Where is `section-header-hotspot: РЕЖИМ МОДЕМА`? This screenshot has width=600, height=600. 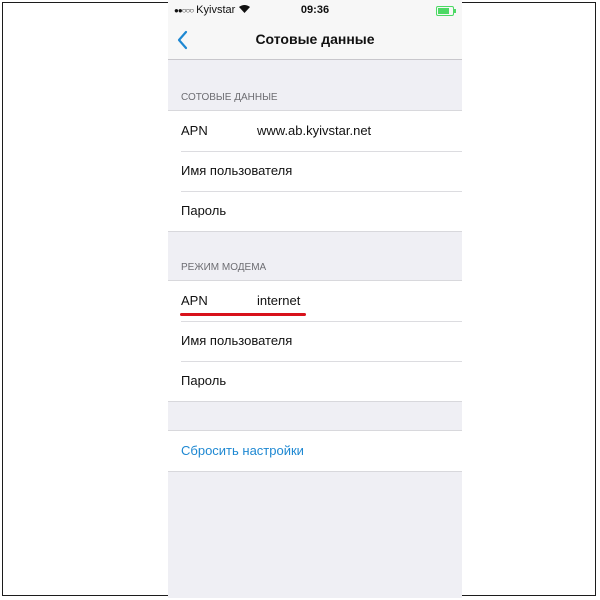 section-header-hotspot: РЕЖИМ МОДЕМА is located at coordinates (315, 265).